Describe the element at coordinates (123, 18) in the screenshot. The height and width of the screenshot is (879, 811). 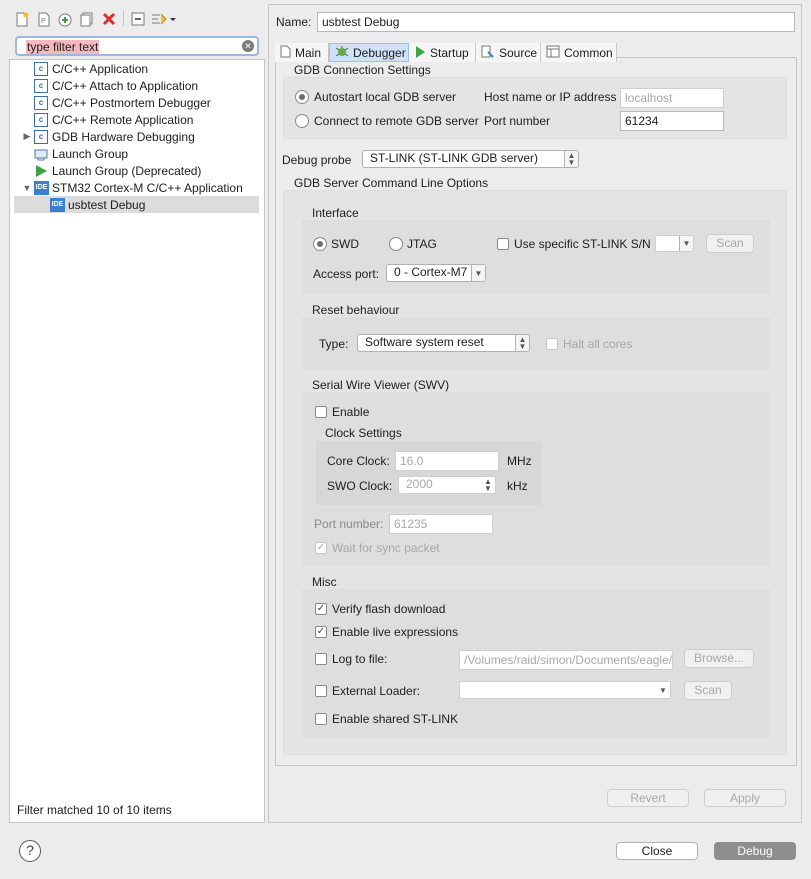
I see `toolbar-separator` at that location.